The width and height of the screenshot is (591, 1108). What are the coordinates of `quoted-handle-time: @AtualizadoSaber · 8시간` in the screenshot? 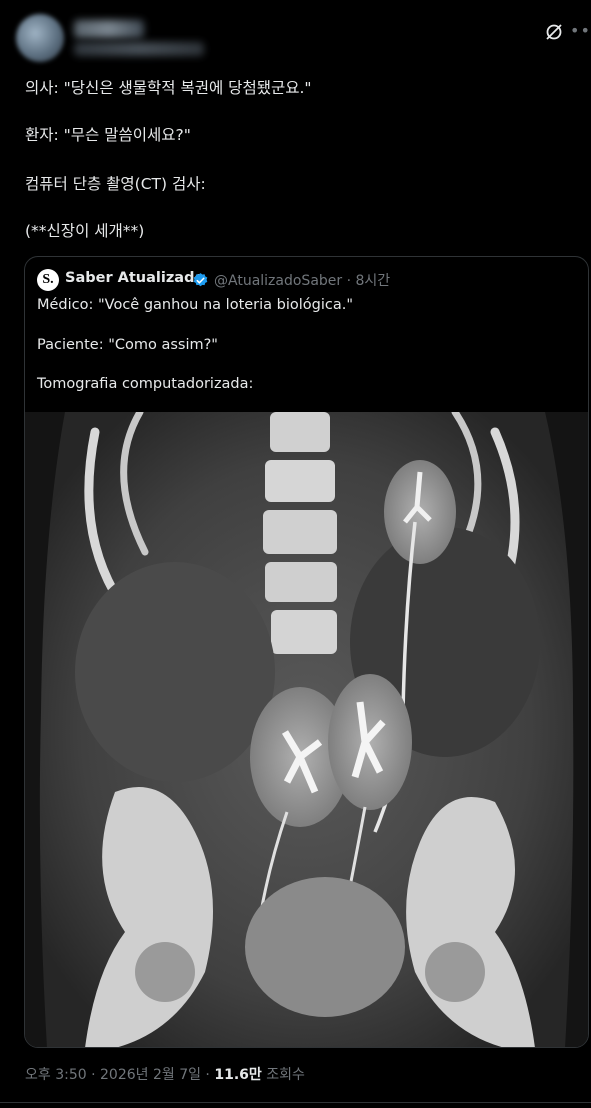 It's located at (302, 280).